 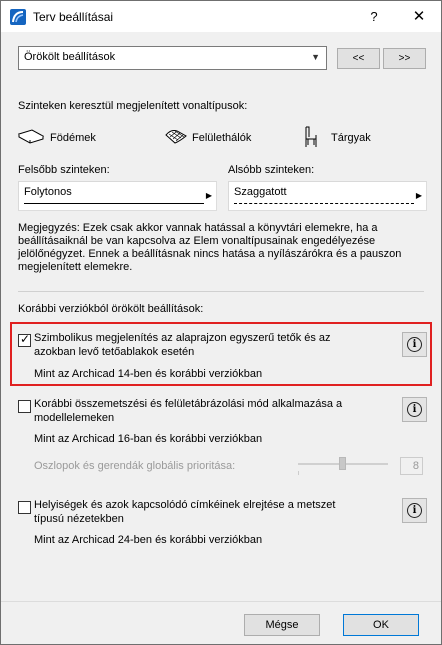 What do you see at coordinates (271, 170) in the screenshot?
I see `lower-stories-label: Alsóbb szinteken:` at bounding box center [271, 170].